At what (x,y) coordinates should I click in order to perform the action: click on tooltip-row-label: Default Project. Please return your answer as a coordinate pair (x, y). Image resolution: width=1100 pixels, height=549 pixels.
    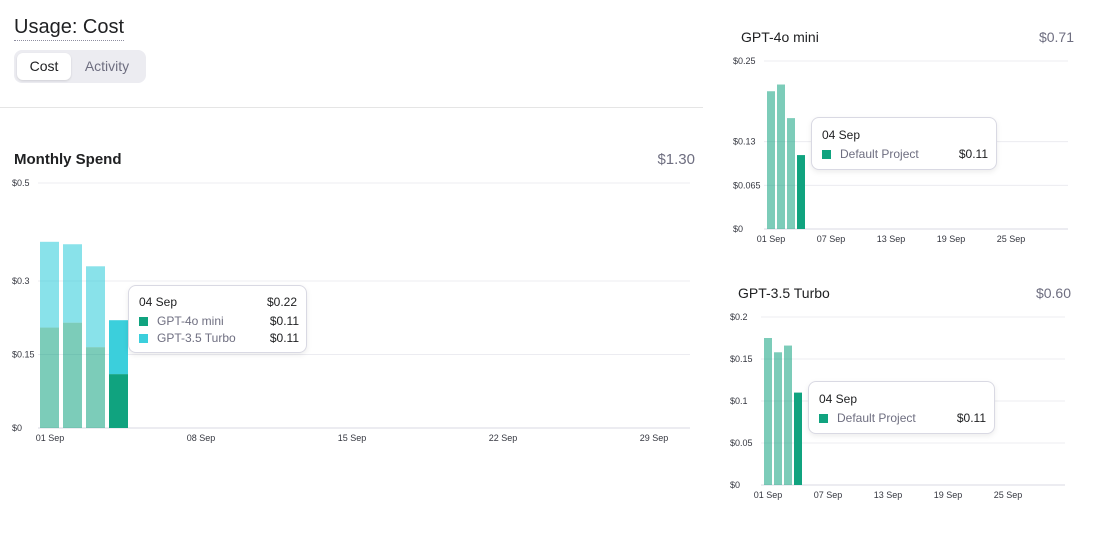
    Looking at the image, I should click on (876, 418).